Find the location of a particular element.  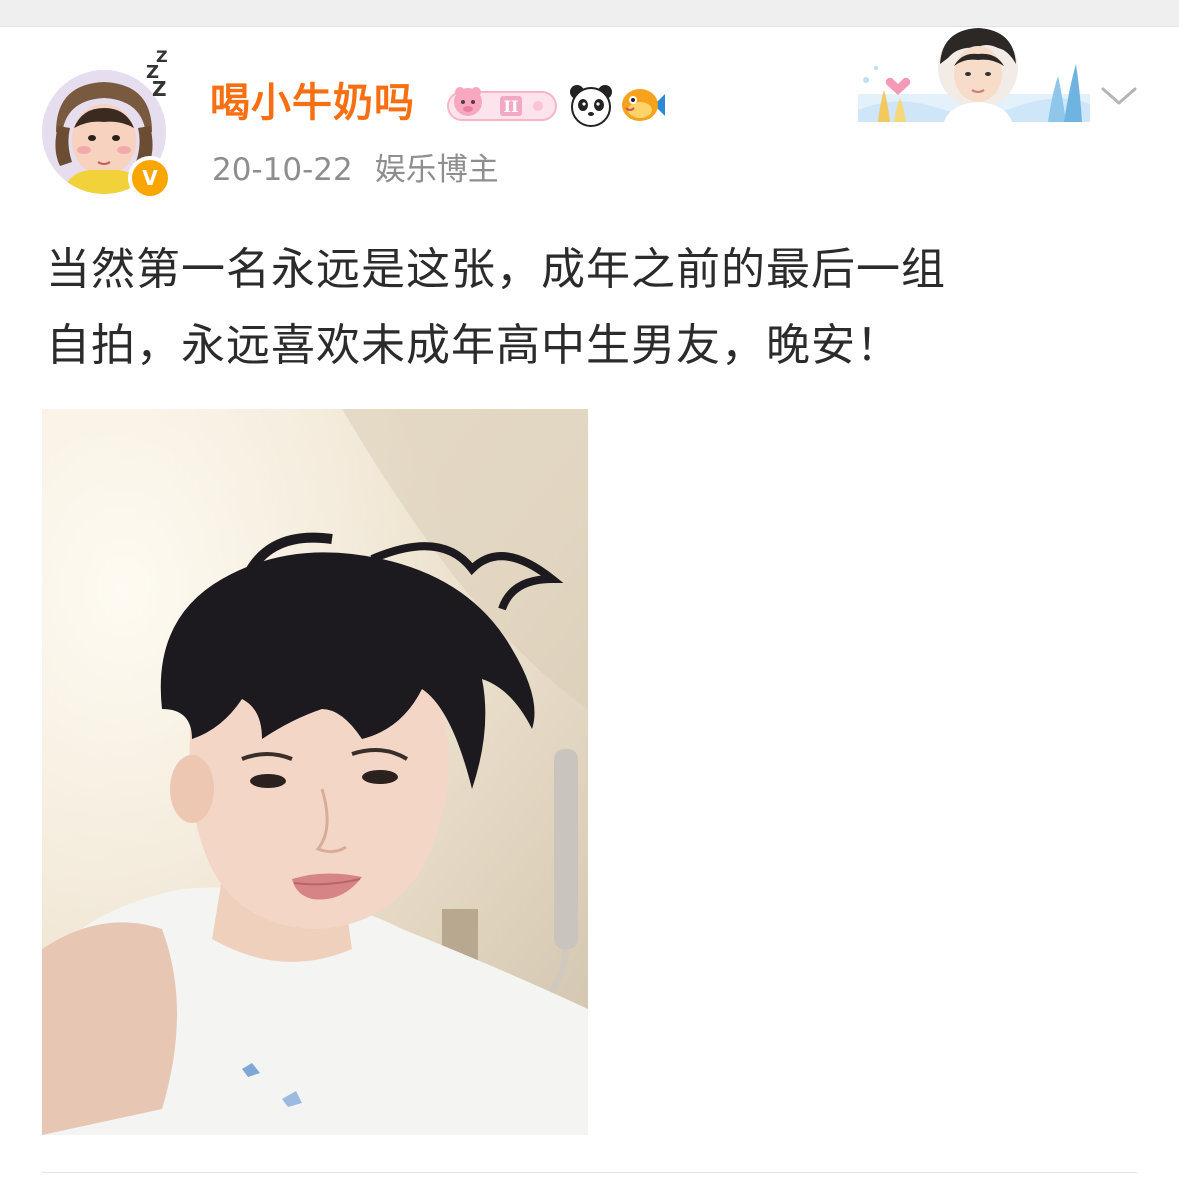

post-text-line: 当然第一名永远是这张，成年之前的最后一组 is located at coordinates (496, 269).